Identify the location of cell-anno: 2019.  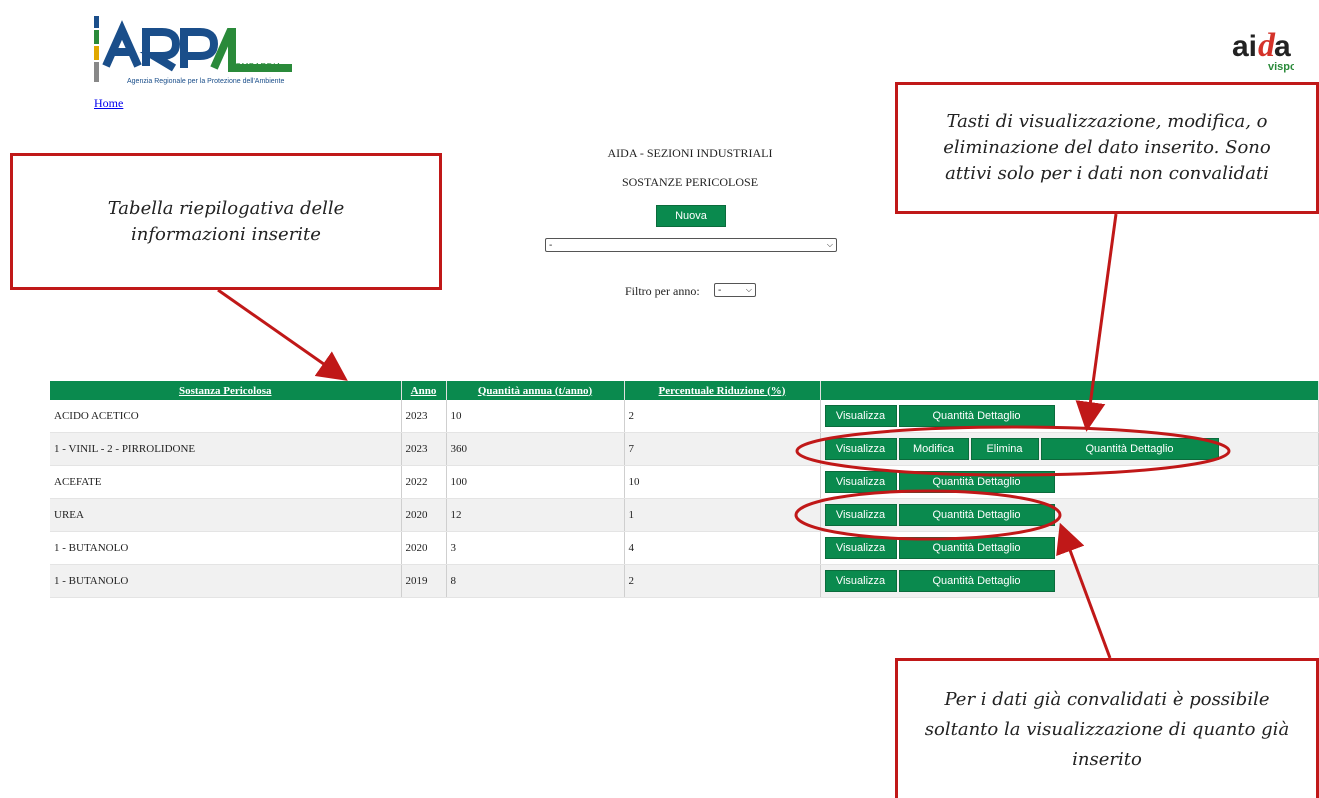
(424, 581).